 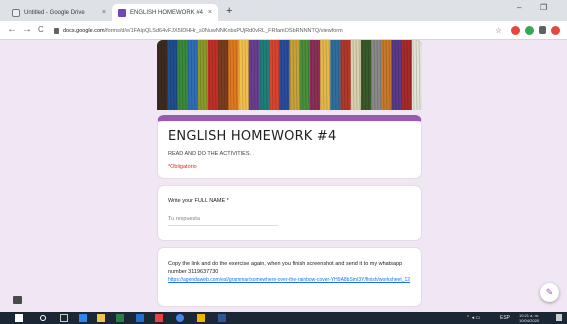 I want to click on clock: 10:21 a. m. 10/04/2020, so click(x=529, y=318).